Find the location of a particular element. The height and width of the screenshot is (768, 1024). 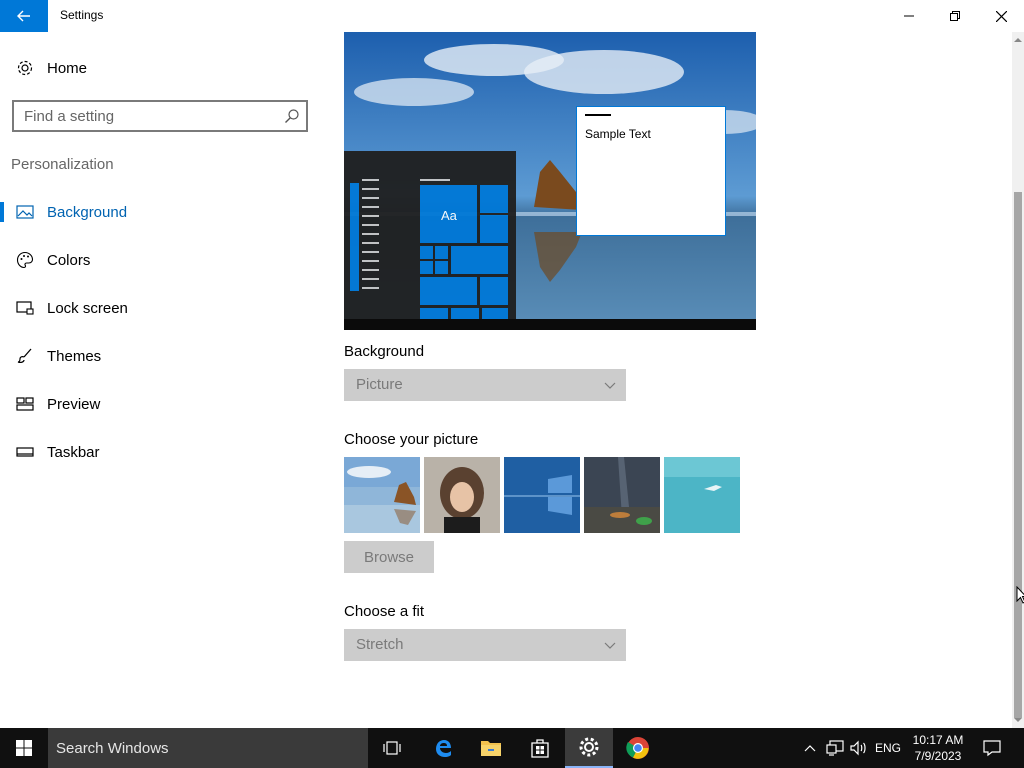

start-button is located at coordinates (24, 748).